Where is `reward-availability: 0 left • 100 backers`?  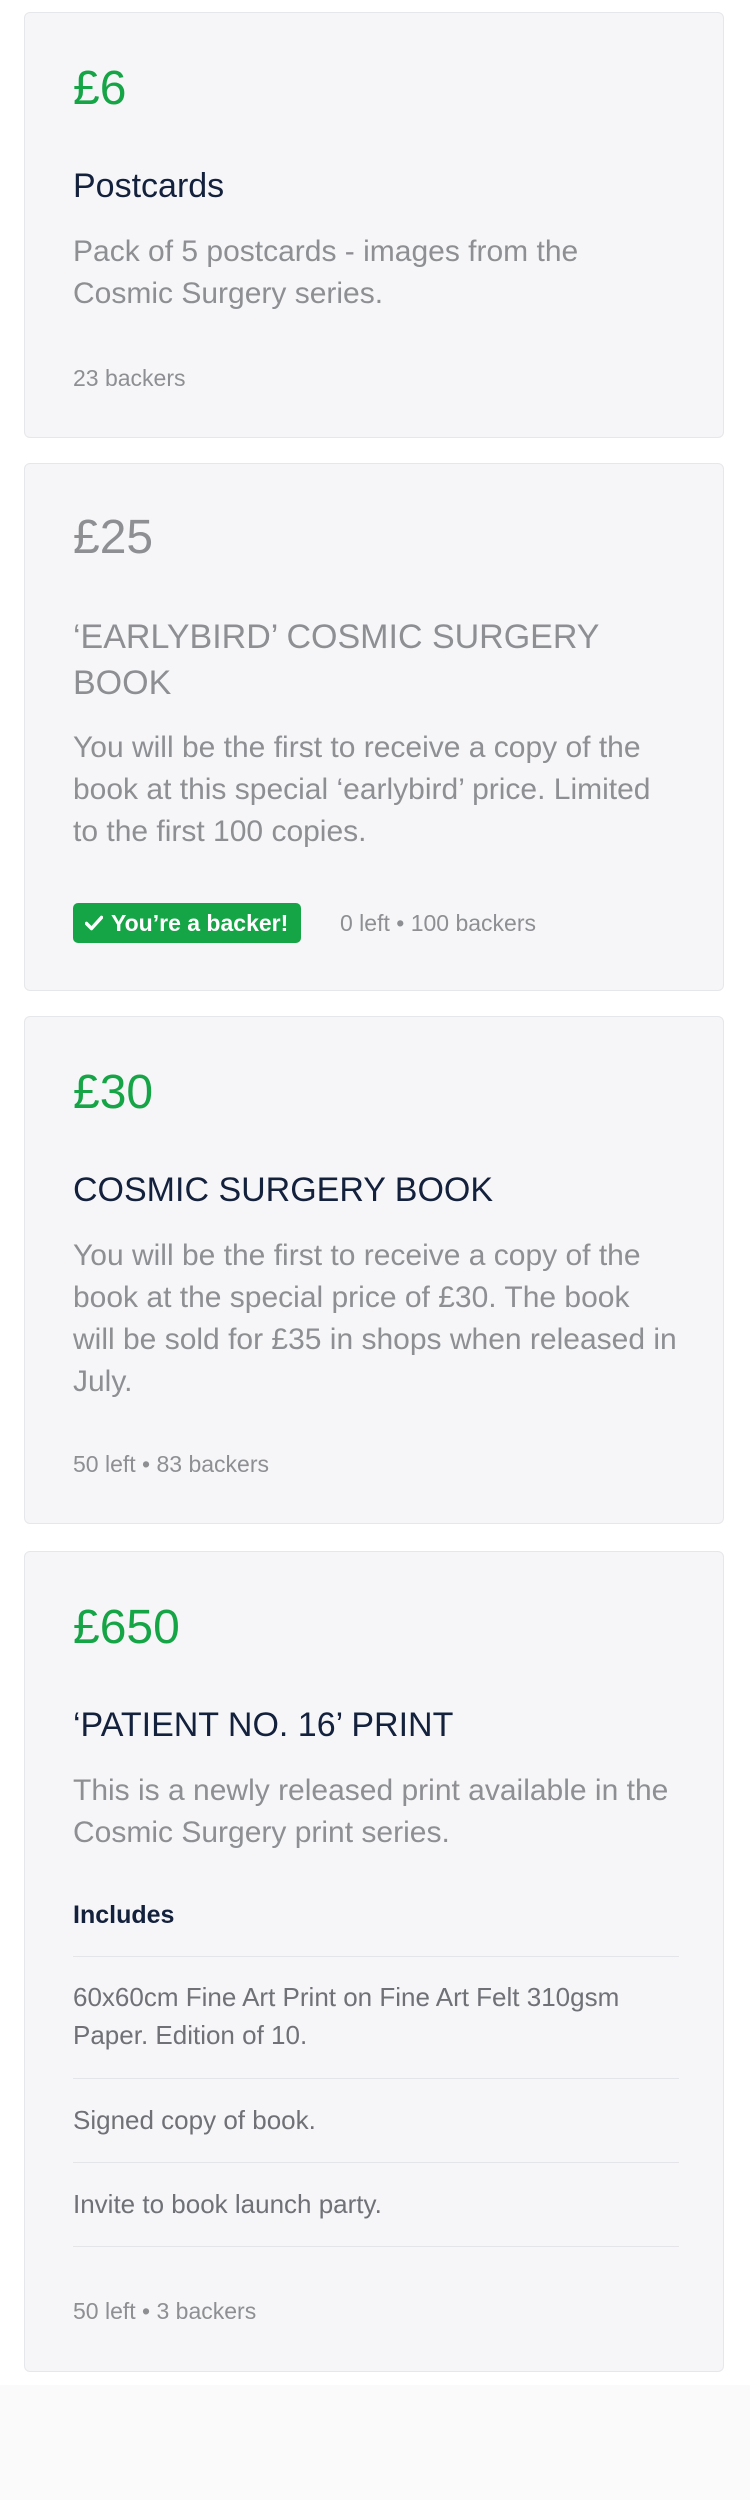
reward-availability: 0 left • 100 backers is located at coordinates (438, 923).